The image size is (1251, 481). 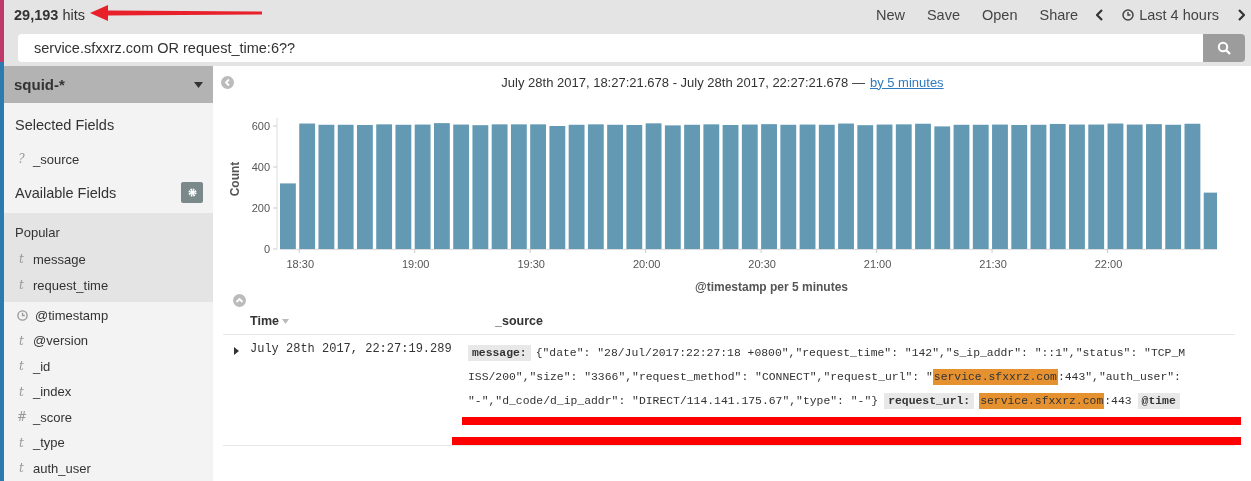 What do you see at coordinates (21, 417) in the screenshot?
I see `field-type: #` at bounding box center [21, 417].